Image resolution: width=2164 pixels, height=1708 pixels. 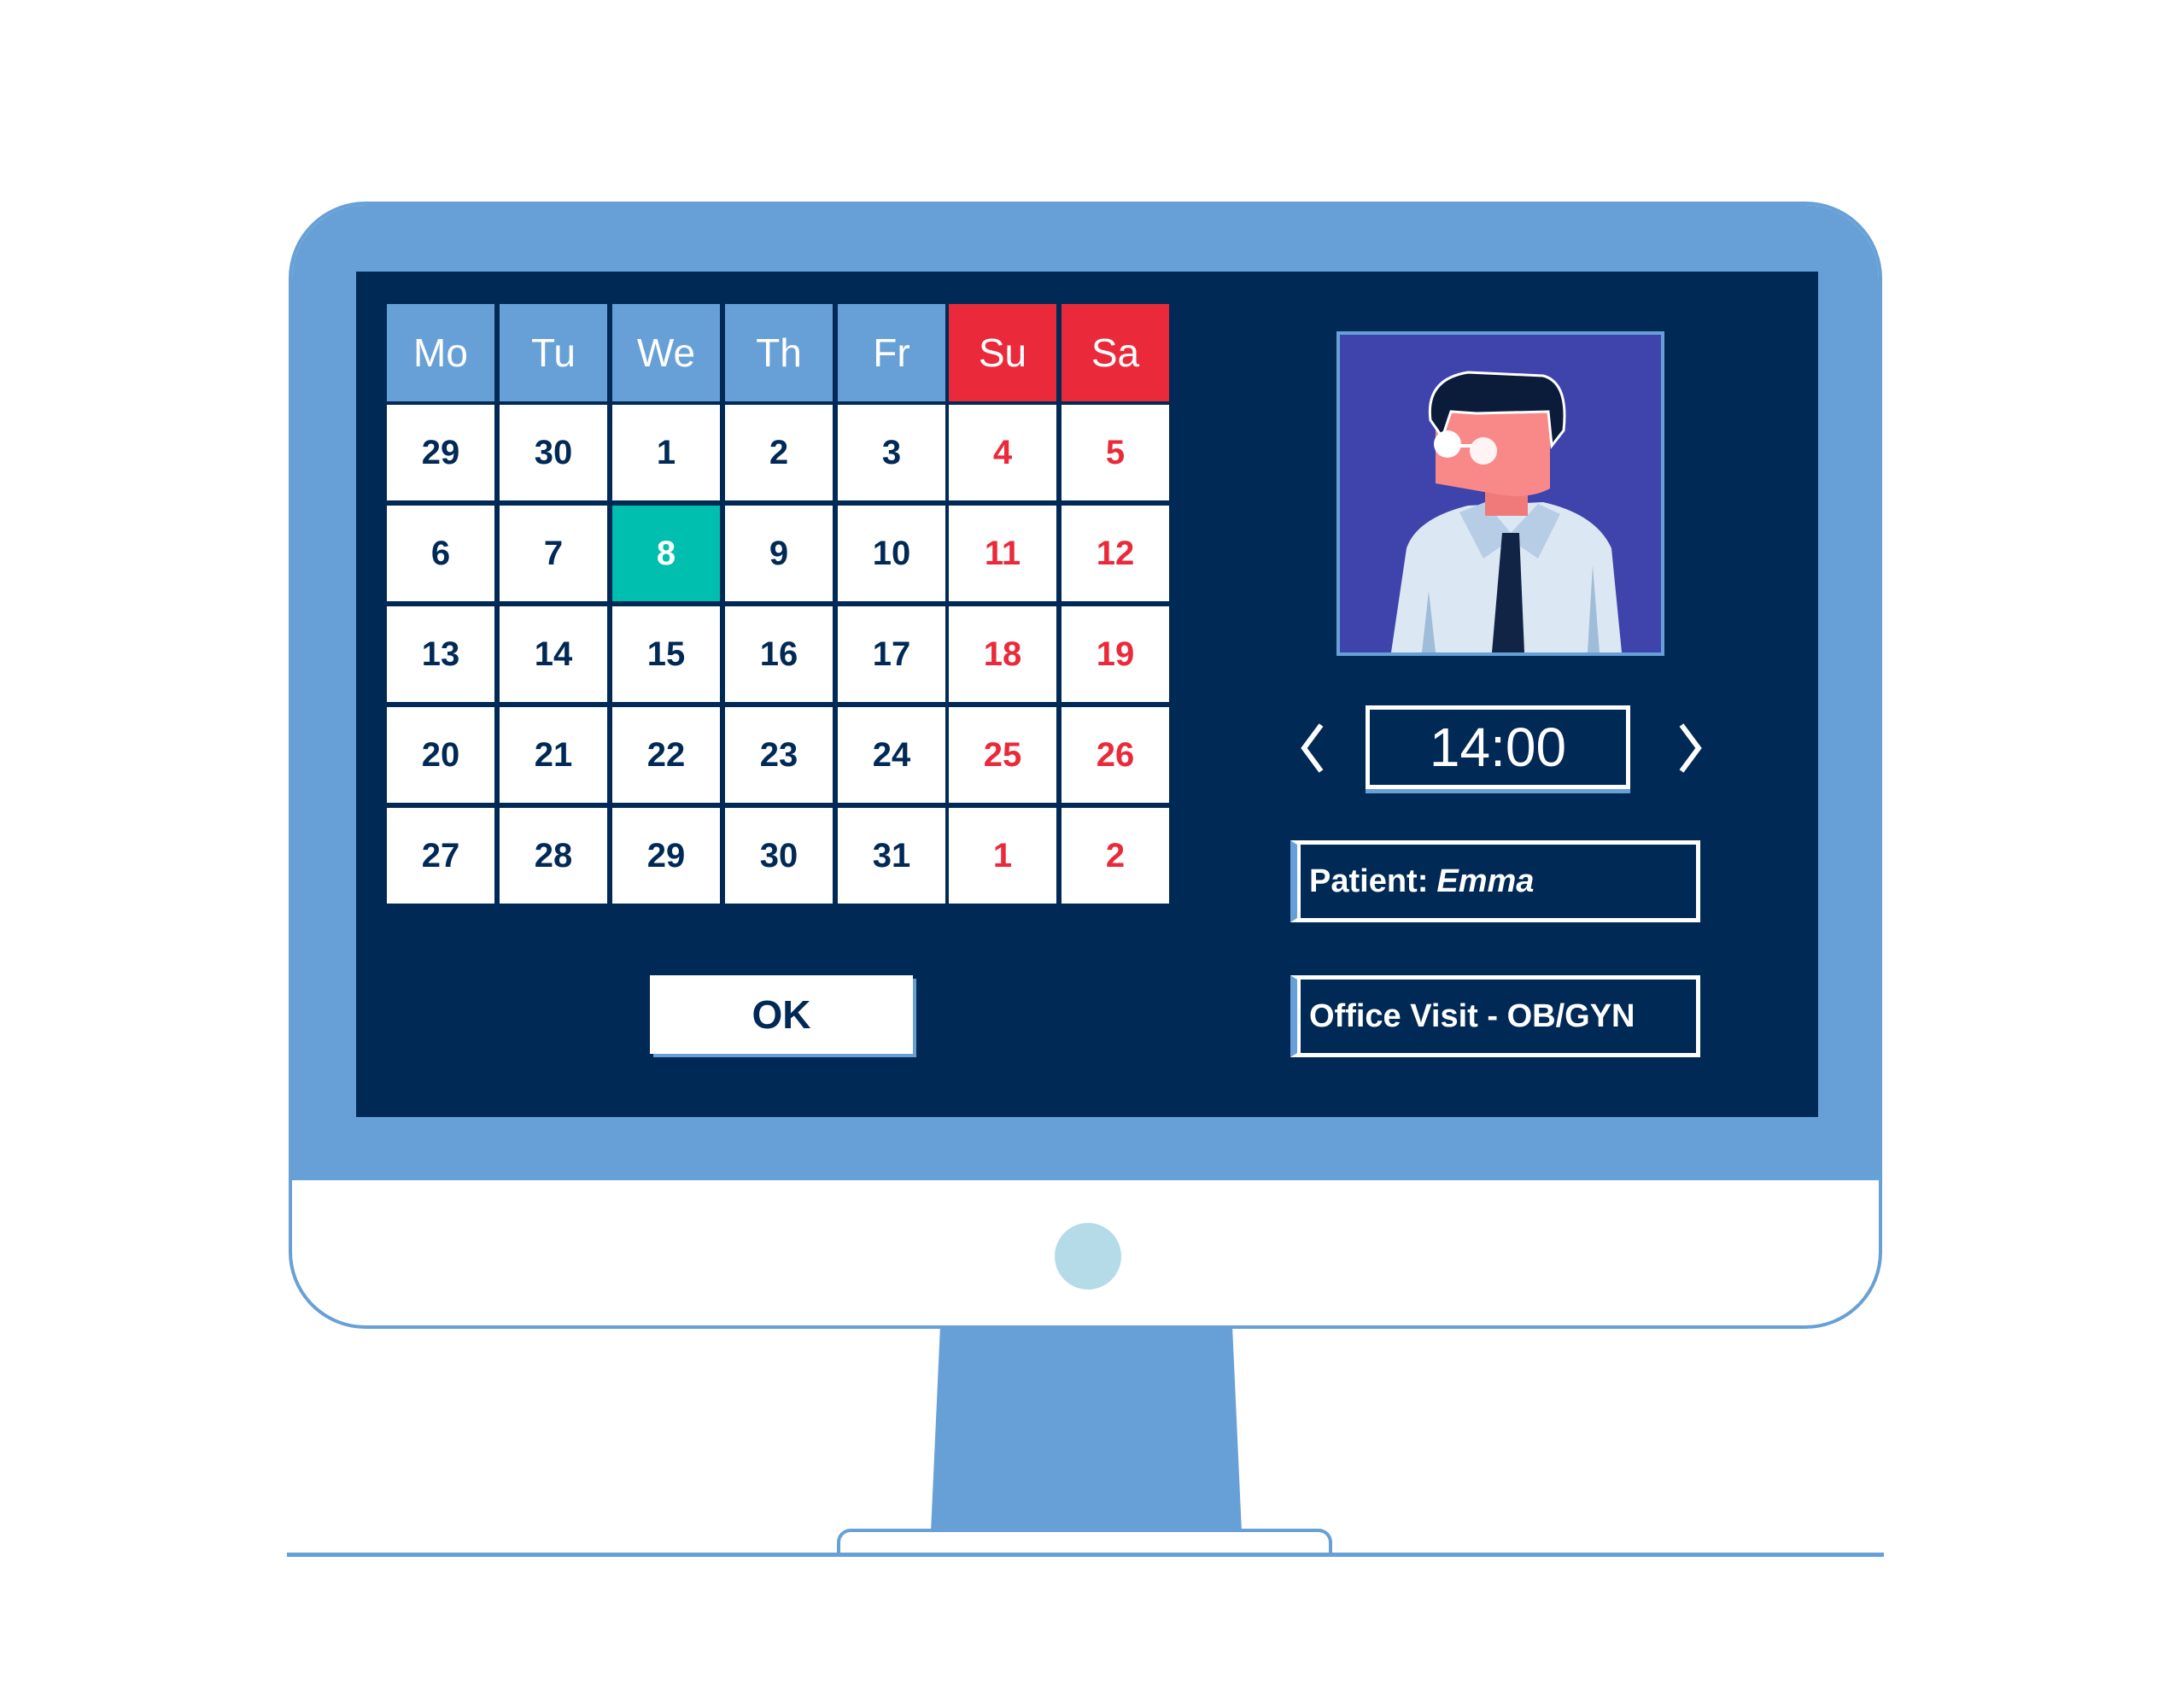 I want to click on monitor-stand-base, so click(x=1084, y=1541).